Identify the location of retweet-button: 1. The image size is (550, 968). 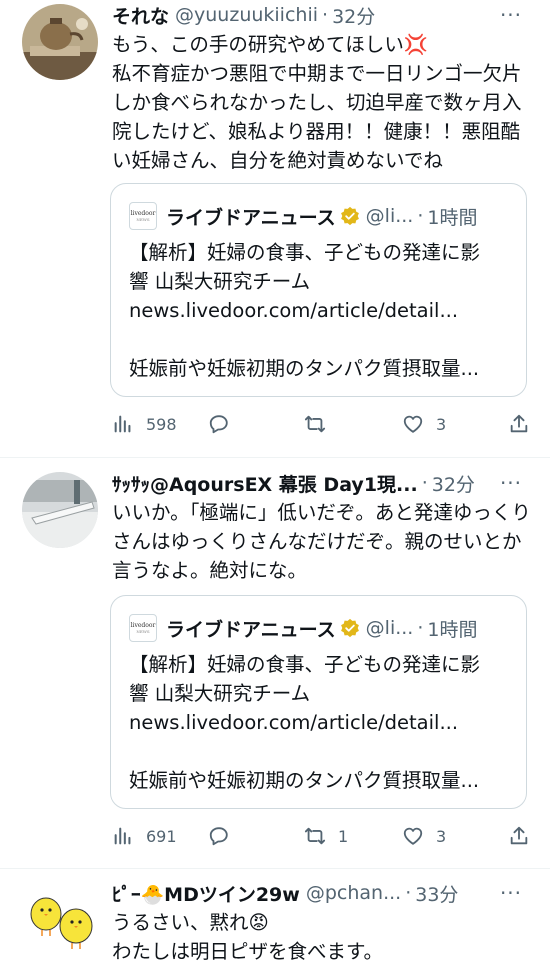
(326, 836).